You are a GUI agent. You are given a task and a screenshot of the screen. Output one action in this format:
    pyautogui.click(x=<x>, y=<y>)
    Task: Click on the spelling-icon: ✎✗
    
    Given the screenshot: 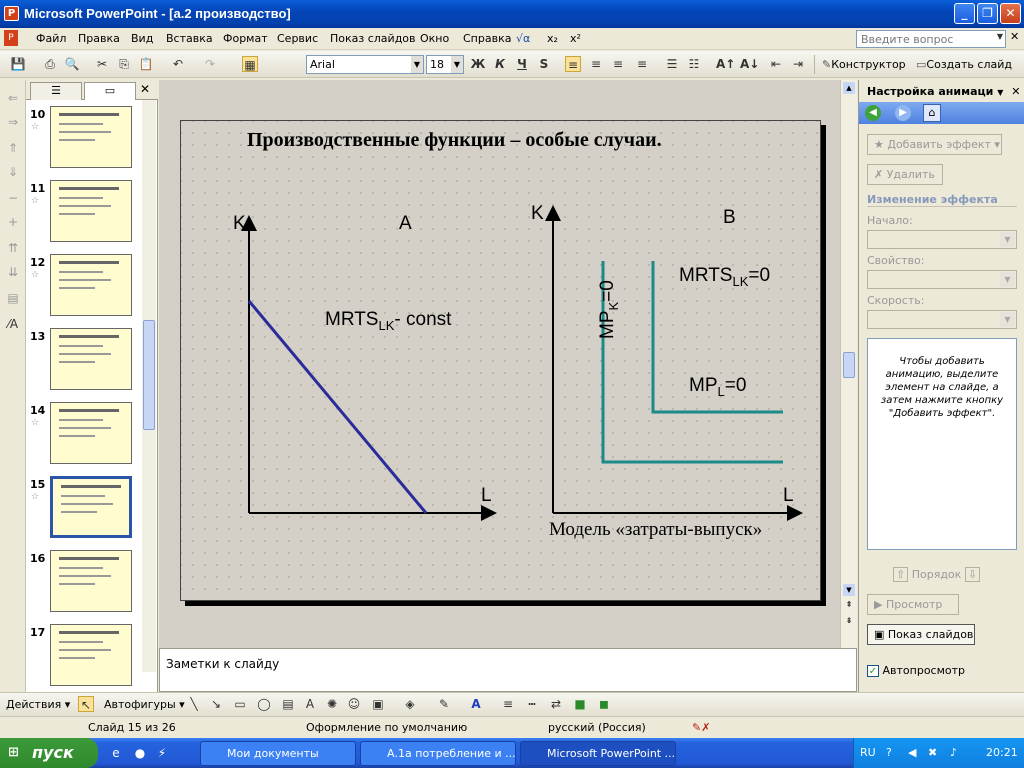 What is the action you would take?
    pyautogui.click(x=701, y=727)
    